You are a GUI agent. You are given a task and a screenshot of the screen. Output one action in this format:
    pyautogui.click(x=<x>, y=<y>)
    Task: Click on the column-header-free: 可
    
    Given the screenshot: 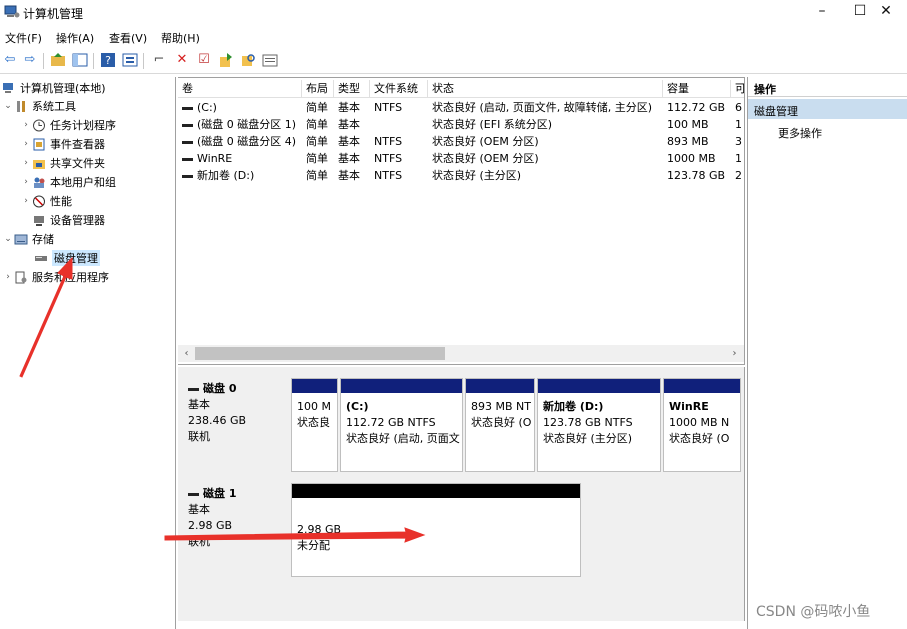 What is the action you would take?
    pyautogui.click(x=737, y=89)
    